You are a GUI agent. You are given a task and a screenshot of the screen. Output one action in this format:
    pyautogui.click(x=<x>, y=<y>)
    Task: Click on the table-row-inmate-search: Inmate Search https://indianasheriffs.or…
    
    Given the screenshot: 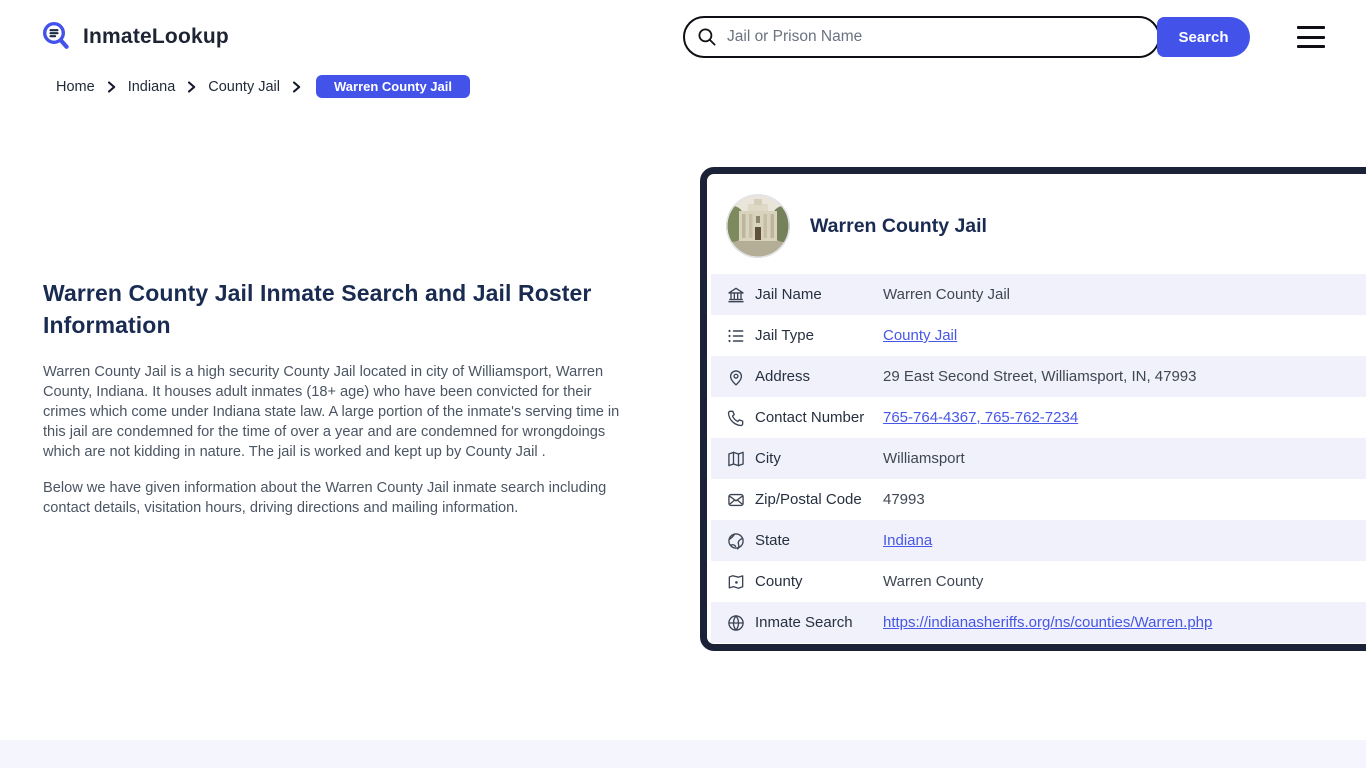 What is the action you would take?
    pyautogui.click(x=1038, y=622)
    